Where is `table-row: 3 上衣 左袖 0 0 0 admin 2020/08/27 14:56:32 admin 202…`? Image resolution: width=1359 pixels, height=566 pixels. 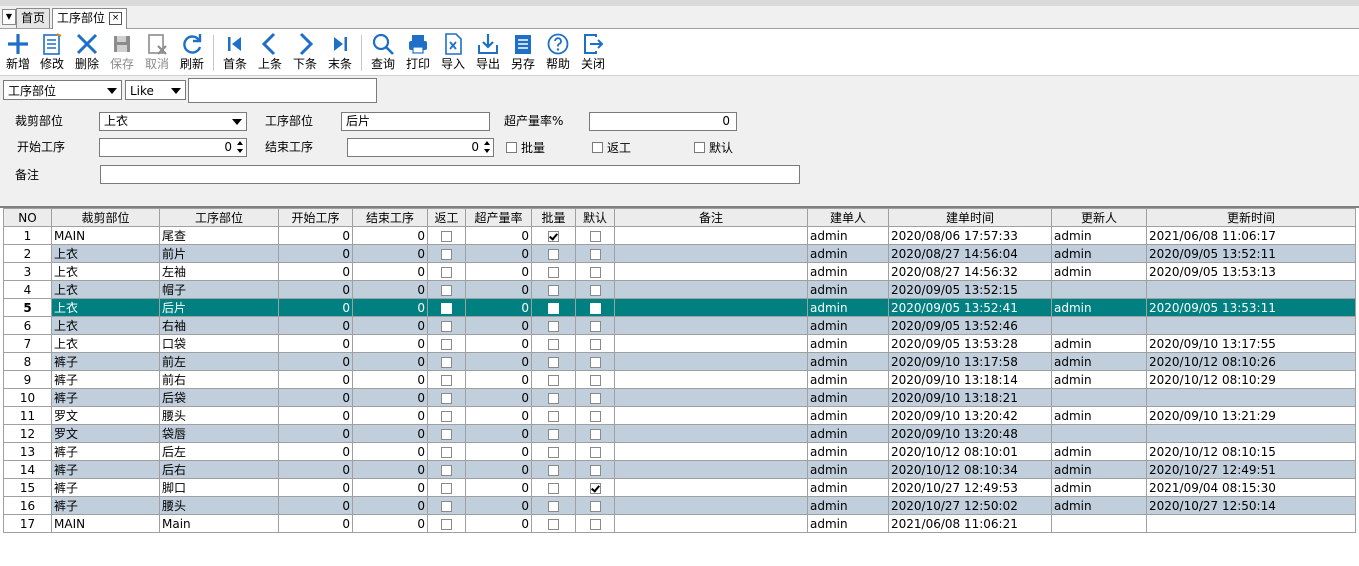 table-row: 3 上衣 左袖 0 0 0 admin 2020/08/27 14:56:32 admin 202… is located at coordinates (679, 271).